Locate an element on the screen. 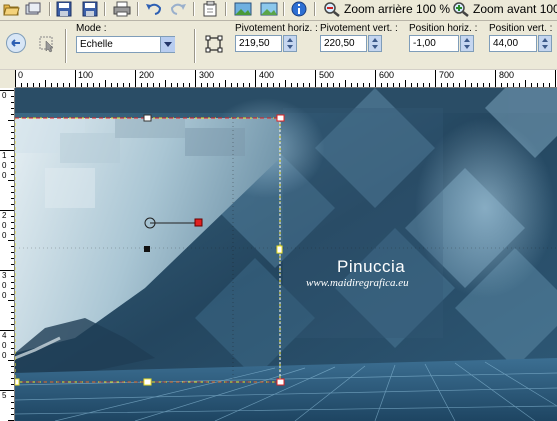 This screenshot has width=557, height=421. save-as-icon is located at coordinates (90, 9).